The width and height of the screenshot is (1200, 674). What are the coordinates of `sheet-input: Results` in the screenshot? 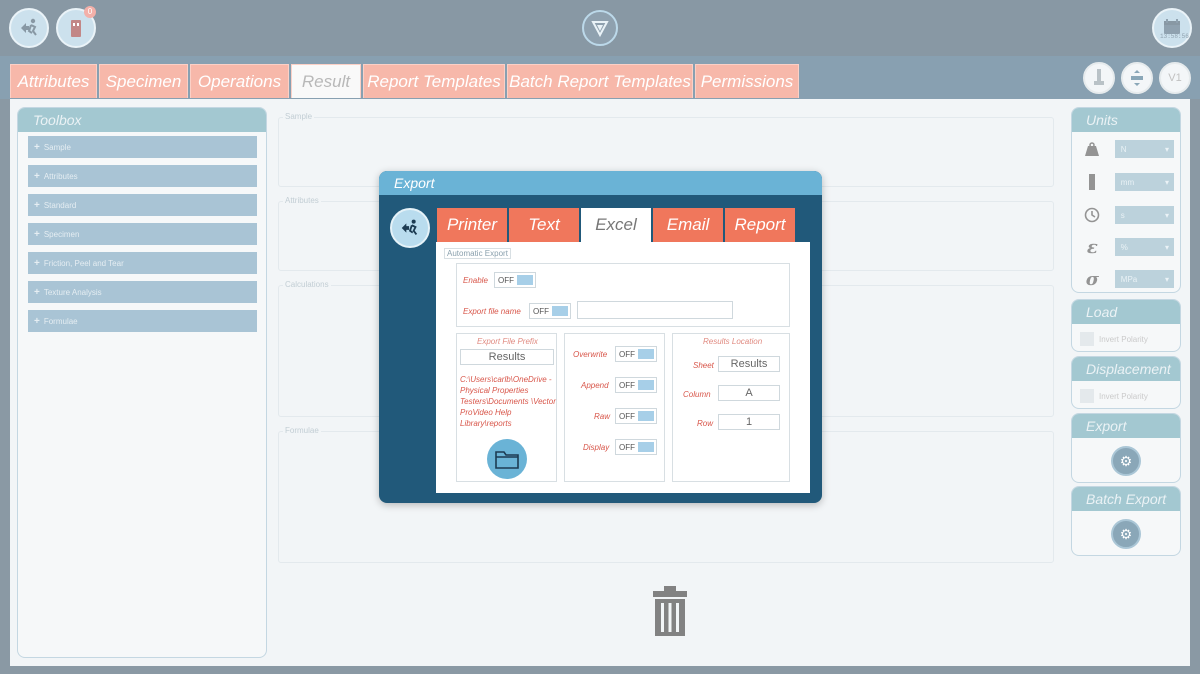 It's located at (749, 364).